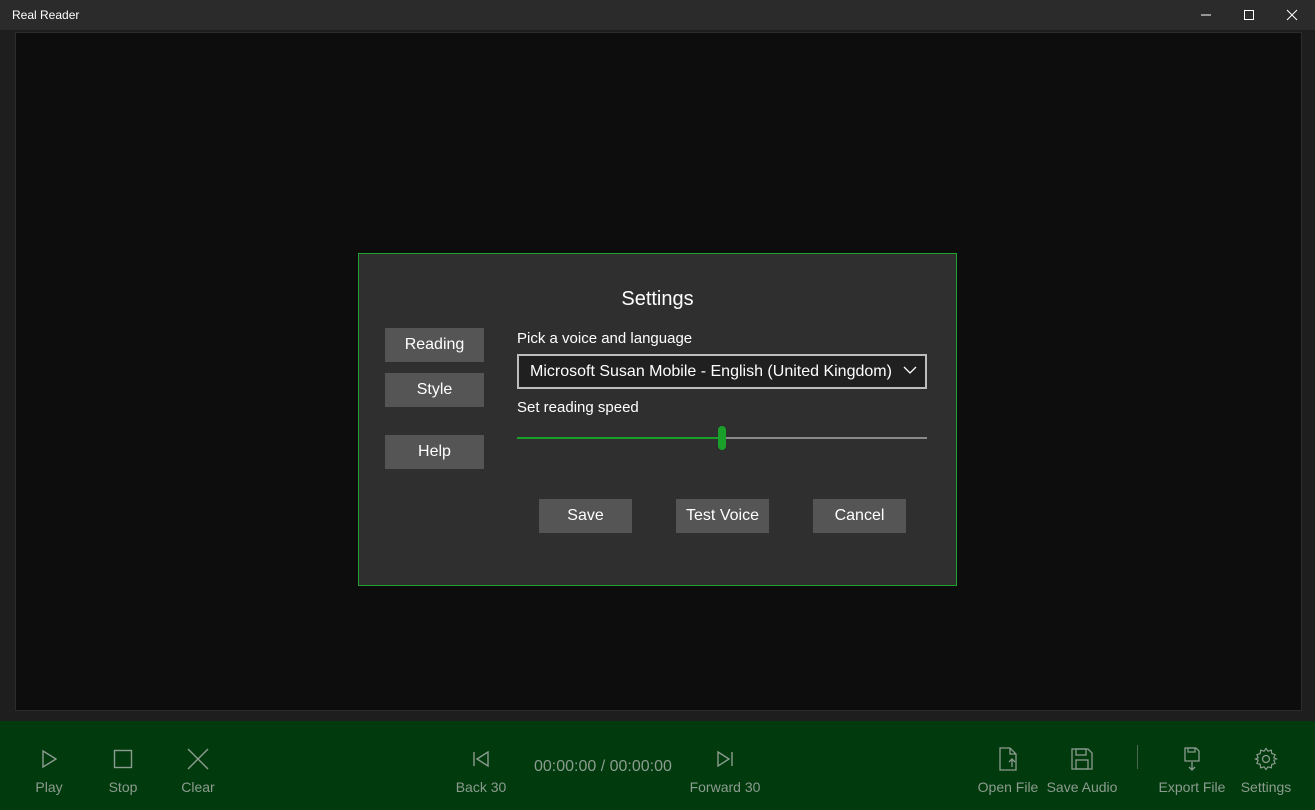 This screenshot has height=810, width=1315. I want to click on stop-button: Stop, so click(123, 765).